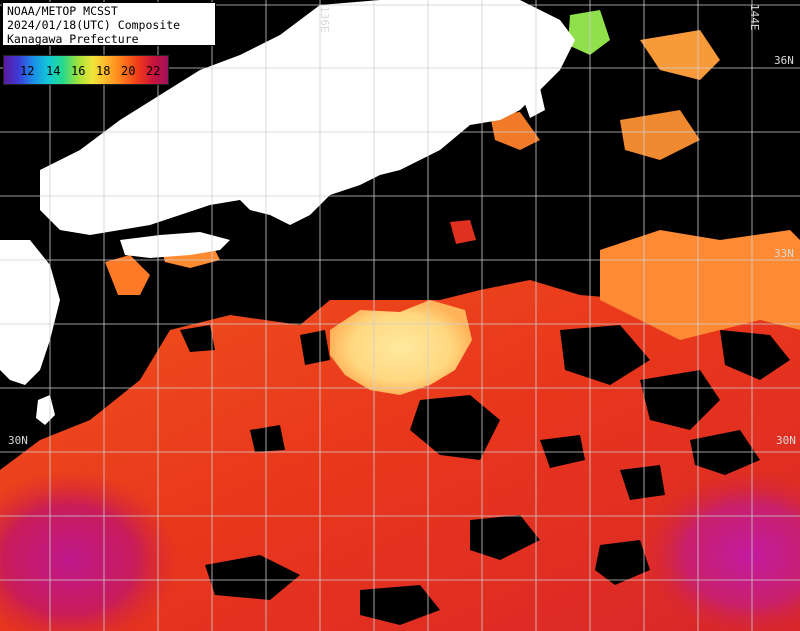 This screenshot has width=800, height=631. Describe the element at coordinates (73, 39) in the screenshot. I see `title-line-3: Kanagawa Prefecture` at that location.